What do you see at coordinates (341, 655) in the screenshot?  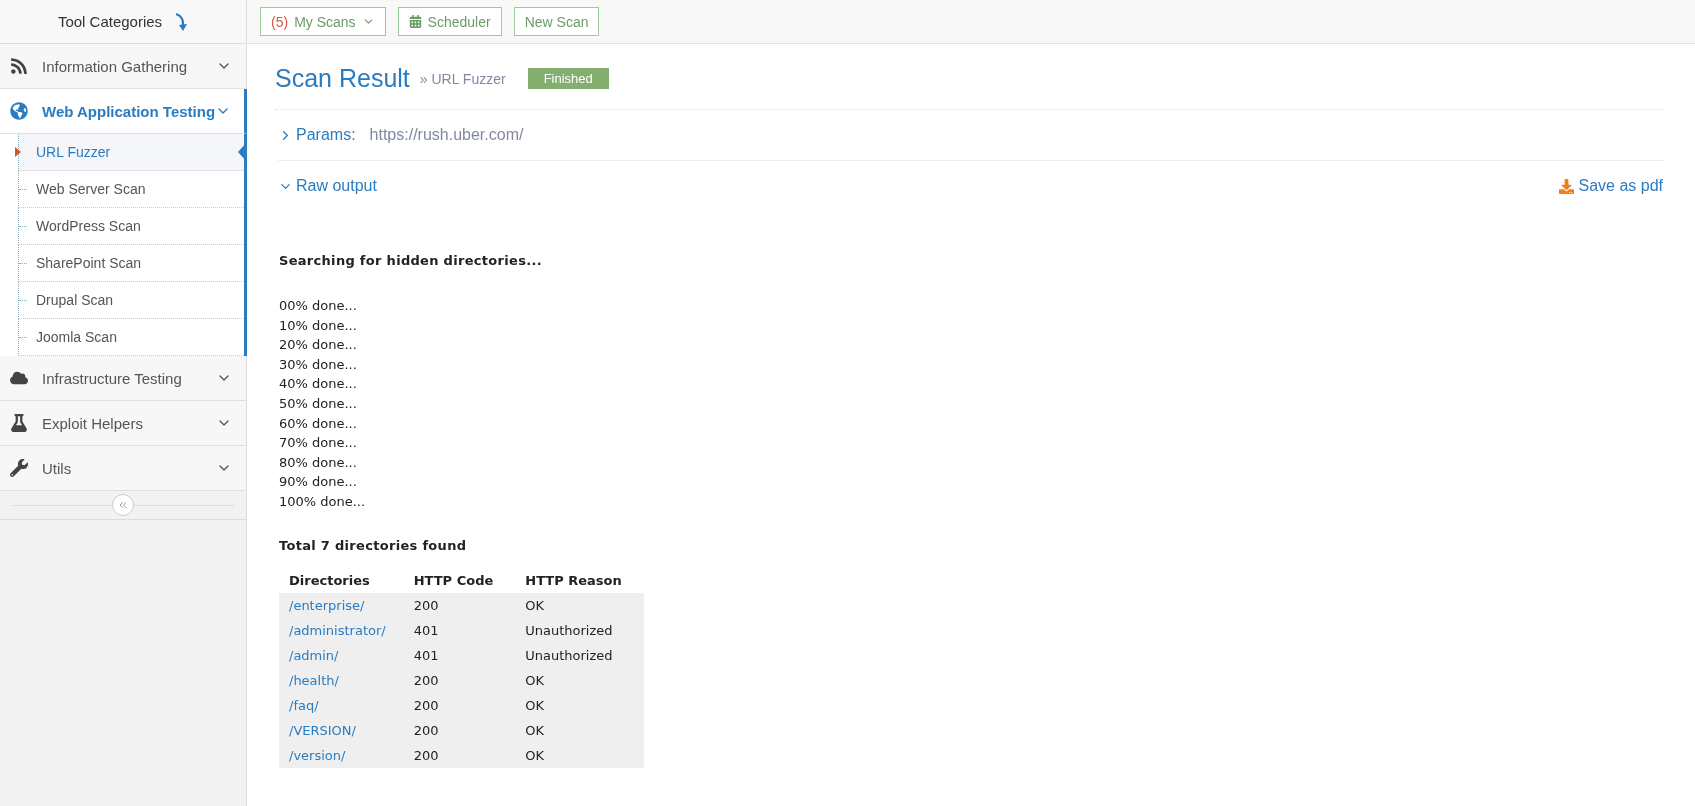 I see `directory-link: /admin/` at bounding box center [341, 655].